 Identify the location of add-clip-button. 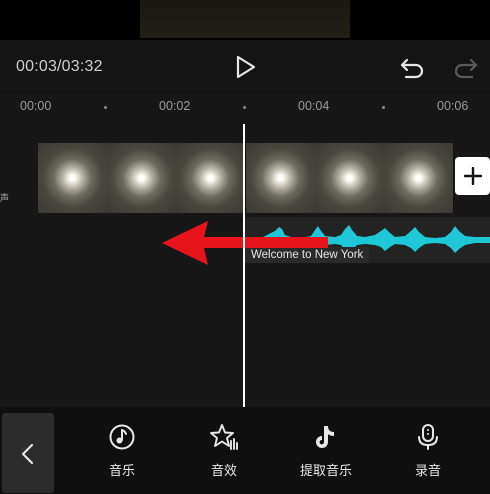
(472, 176).